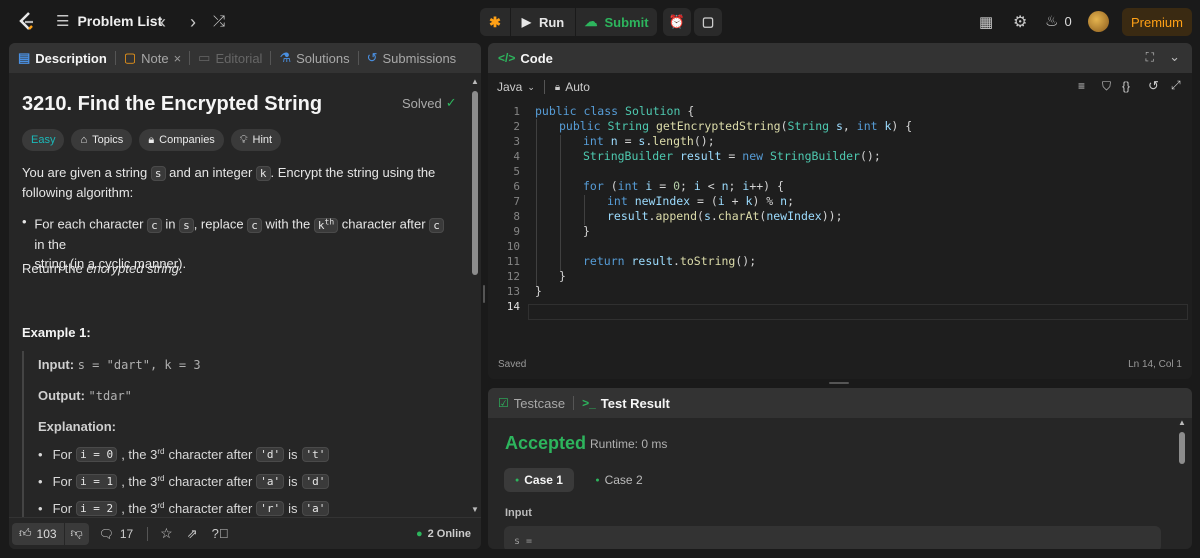 This screenshot has height=558, width=1200. Describe the element at coordinates (986, 22) in the screenshot. I see `layout-icon: ▦` at that location.